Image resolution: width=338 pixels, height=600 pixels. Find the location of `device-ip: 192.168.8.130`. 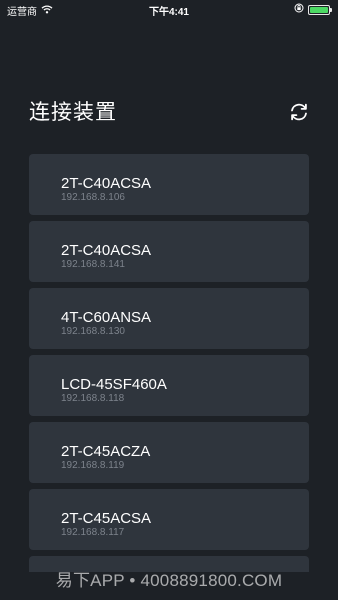

device-ip: 192.168.8.130 is located at coordinates (93, 331).